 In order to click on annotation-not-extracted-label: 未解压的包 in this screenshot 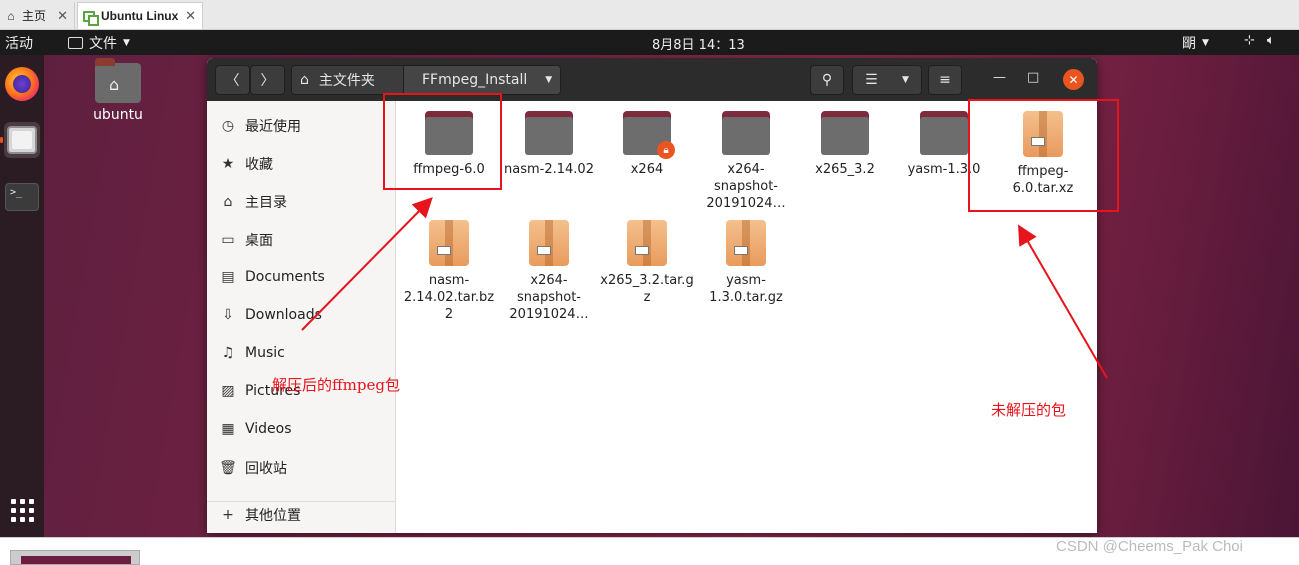, I will do `click(1029, 410)`.